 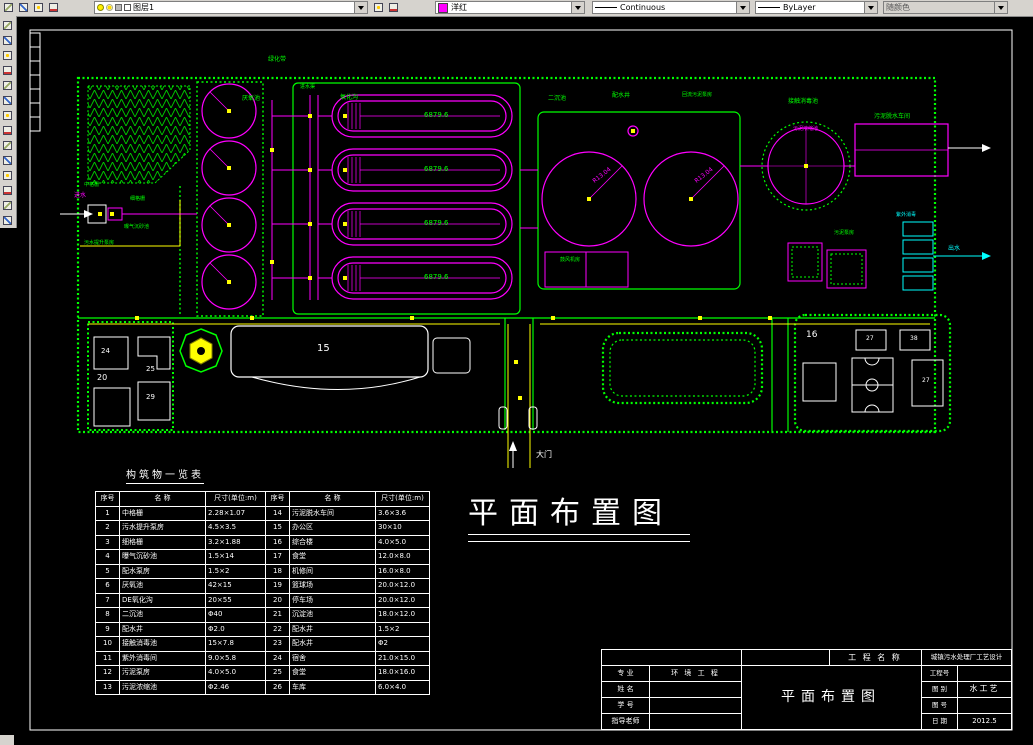 What do you see at coordinates (625, 720) in the screenshot?
I see `advisor-label: 指导老师` at bounding box center [625, 720].